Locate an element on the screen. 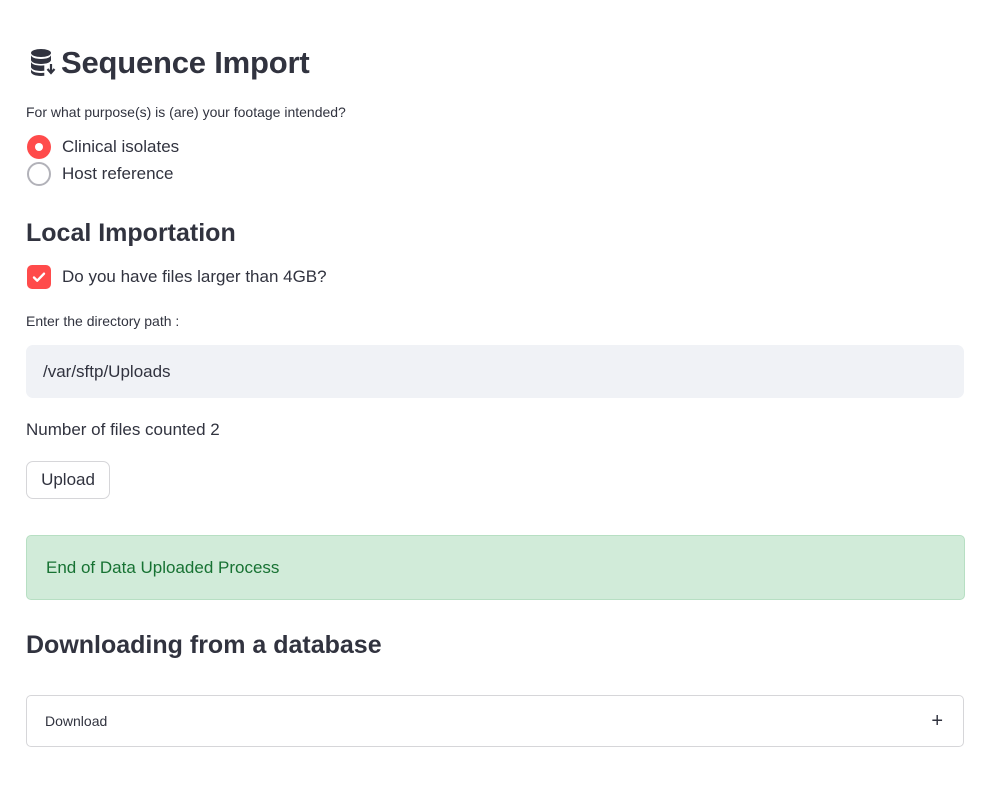 The height and width of the screenshot is (791, 981). section-heading-database: Downloading from a database is located at coordinates (204, 645).